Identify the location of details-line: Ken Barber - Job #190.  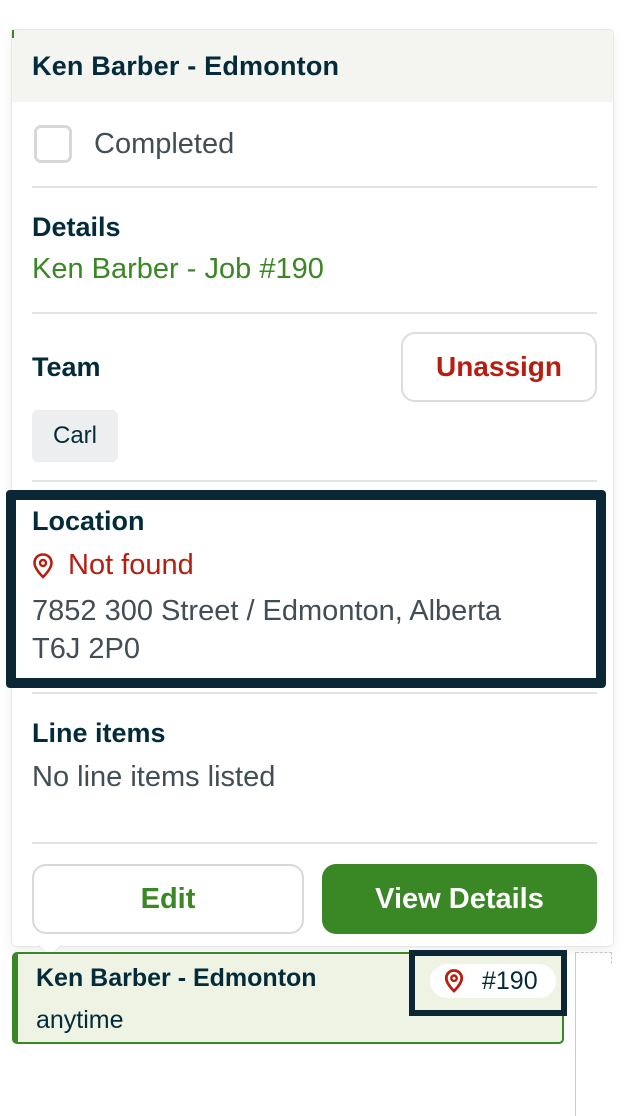
(314, 269).